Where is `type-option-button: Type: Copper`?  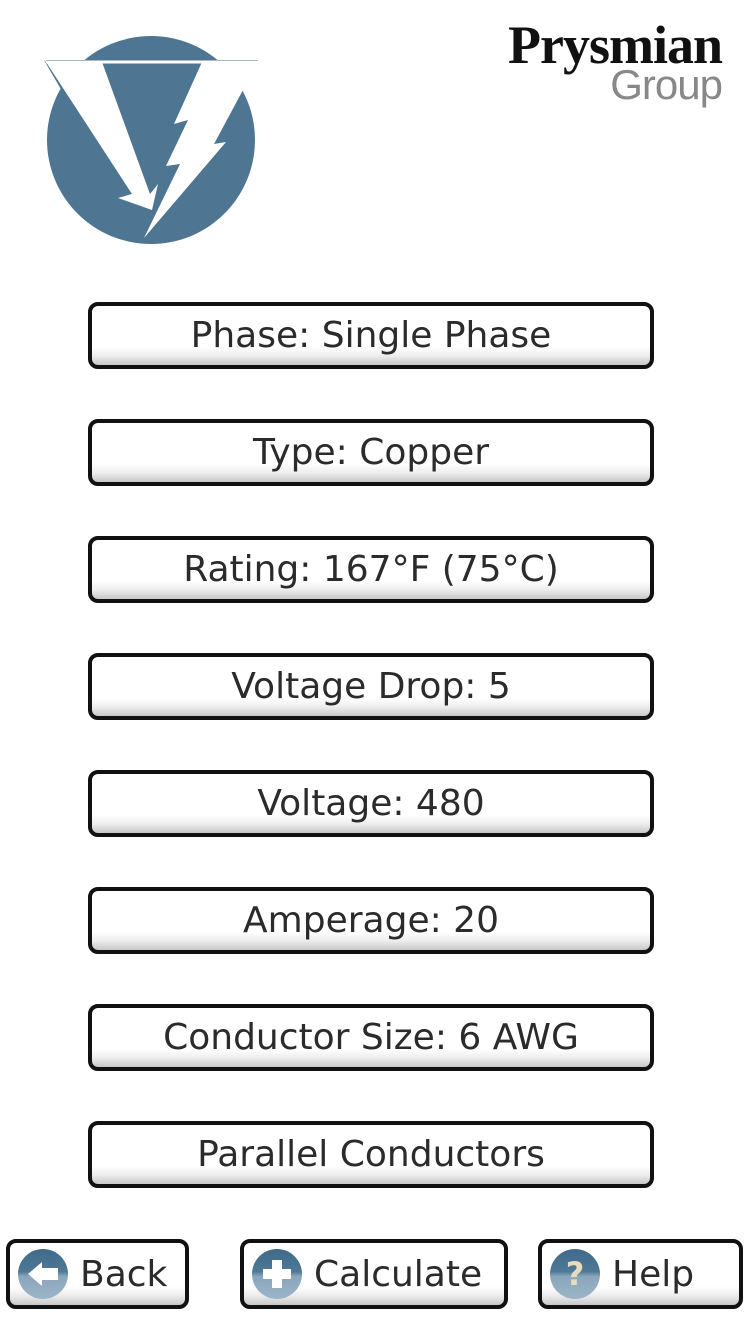
type-option-button: Type: Copper is located at coordinates (371, 452).